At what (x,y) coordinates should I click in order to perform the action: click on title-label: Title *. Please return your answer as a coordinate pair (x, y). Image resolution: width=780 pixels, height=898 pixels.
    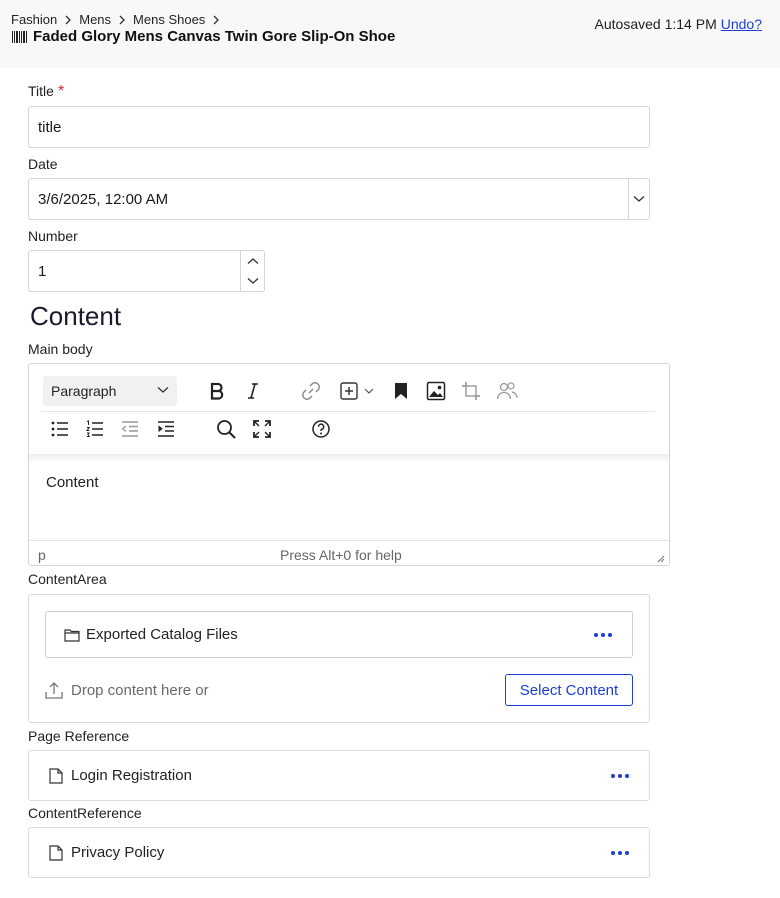
    Looking at the image, I should click on (46, 92).